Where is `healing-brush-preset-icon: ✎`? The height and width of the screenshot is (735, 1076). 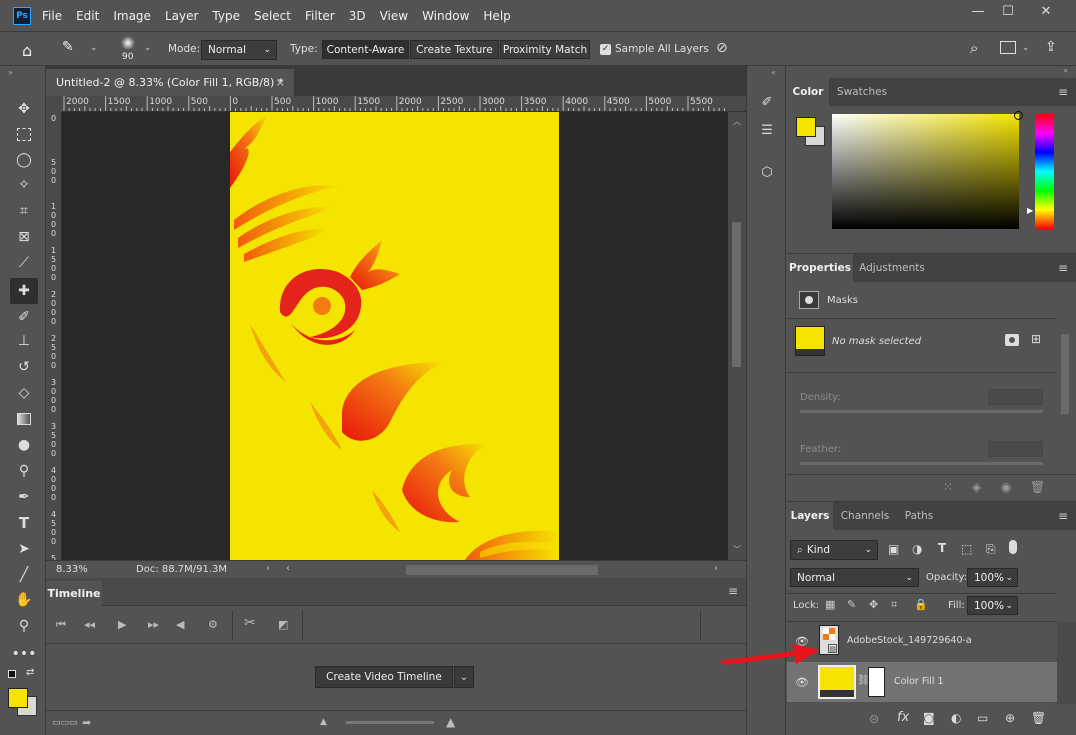
healing-brush-preset-icon: ✎ is located at coordinates (73, 49).